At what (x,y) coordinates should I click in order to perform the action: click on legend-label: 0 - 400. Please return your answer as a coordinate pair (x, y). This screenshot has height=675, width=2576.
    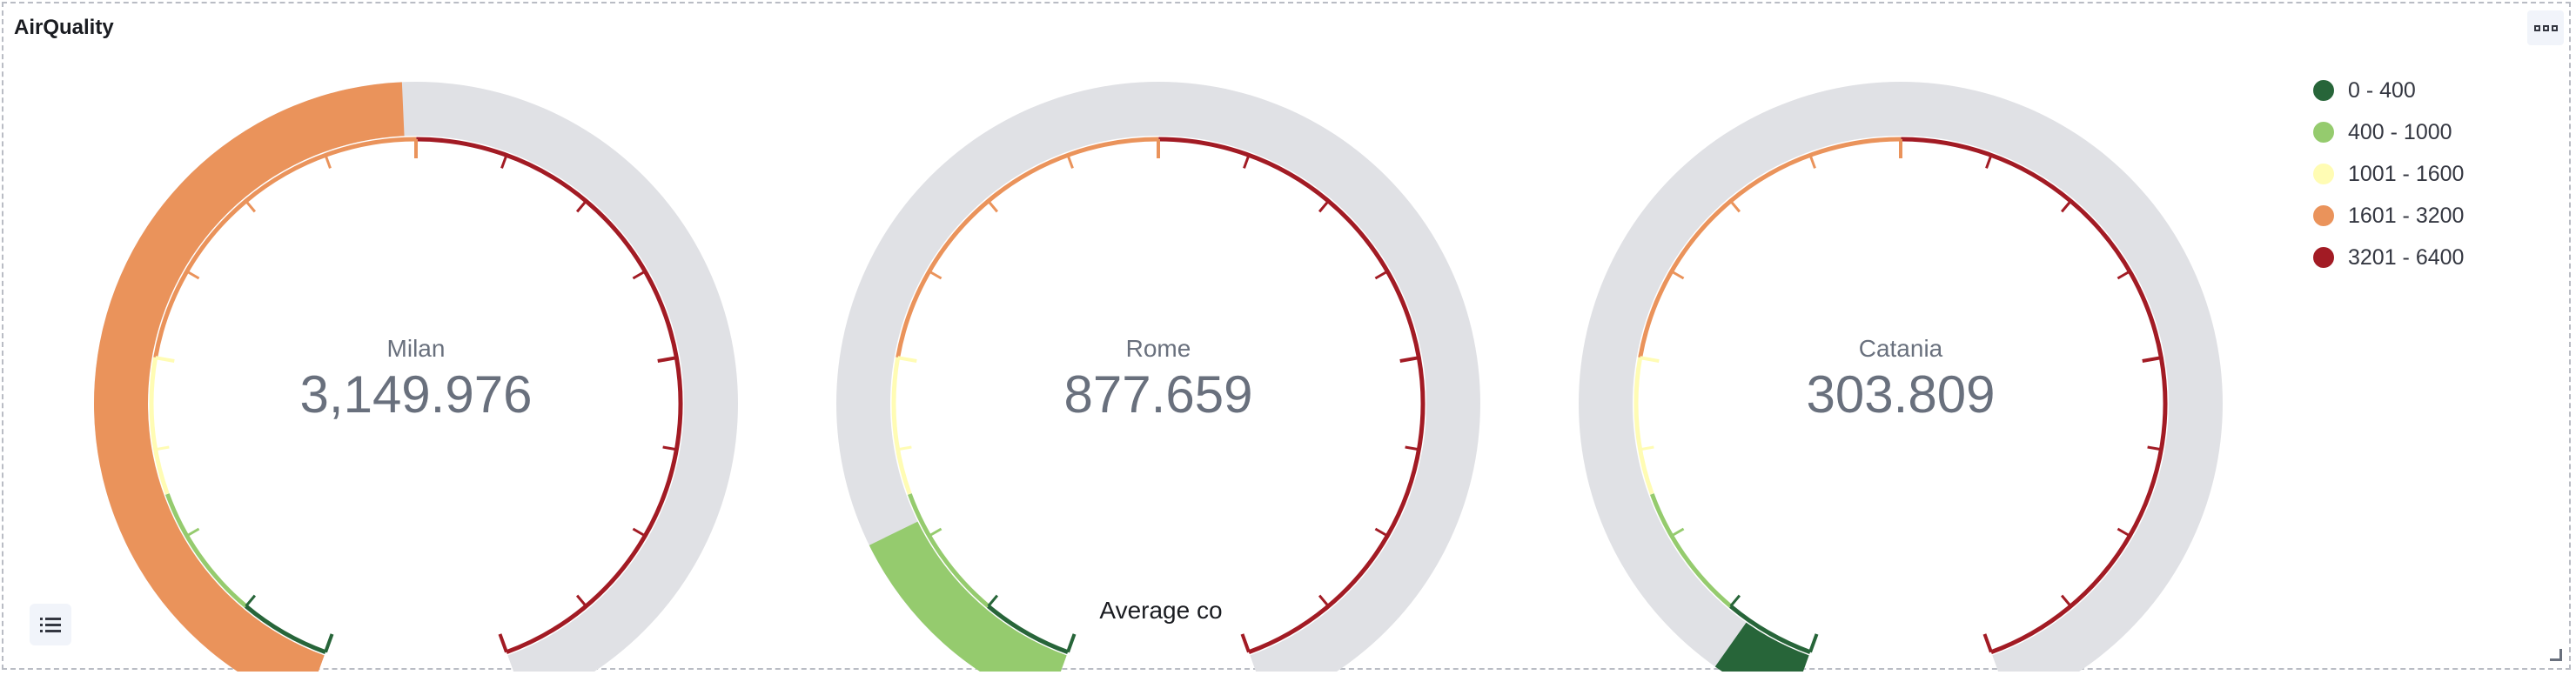
    Looking at the image, I should click on (2382, 90).